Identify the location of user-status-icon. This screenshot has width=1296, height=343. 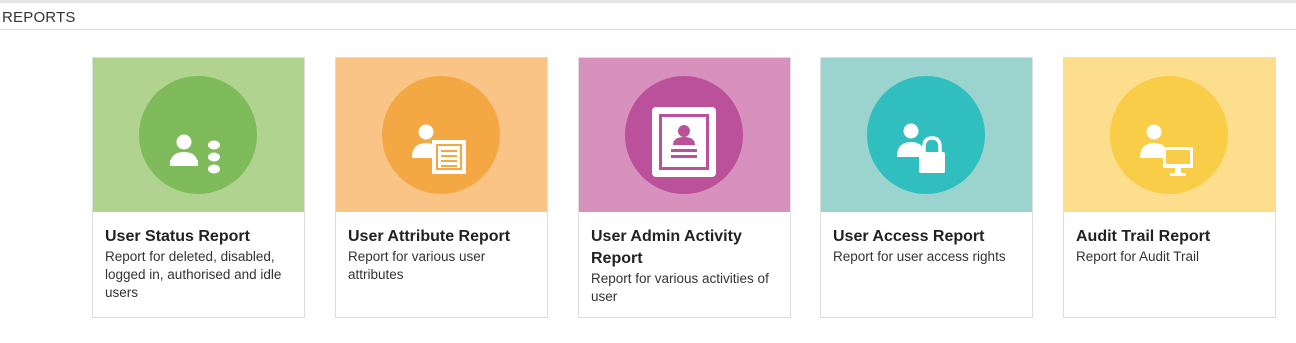
(195, 154).